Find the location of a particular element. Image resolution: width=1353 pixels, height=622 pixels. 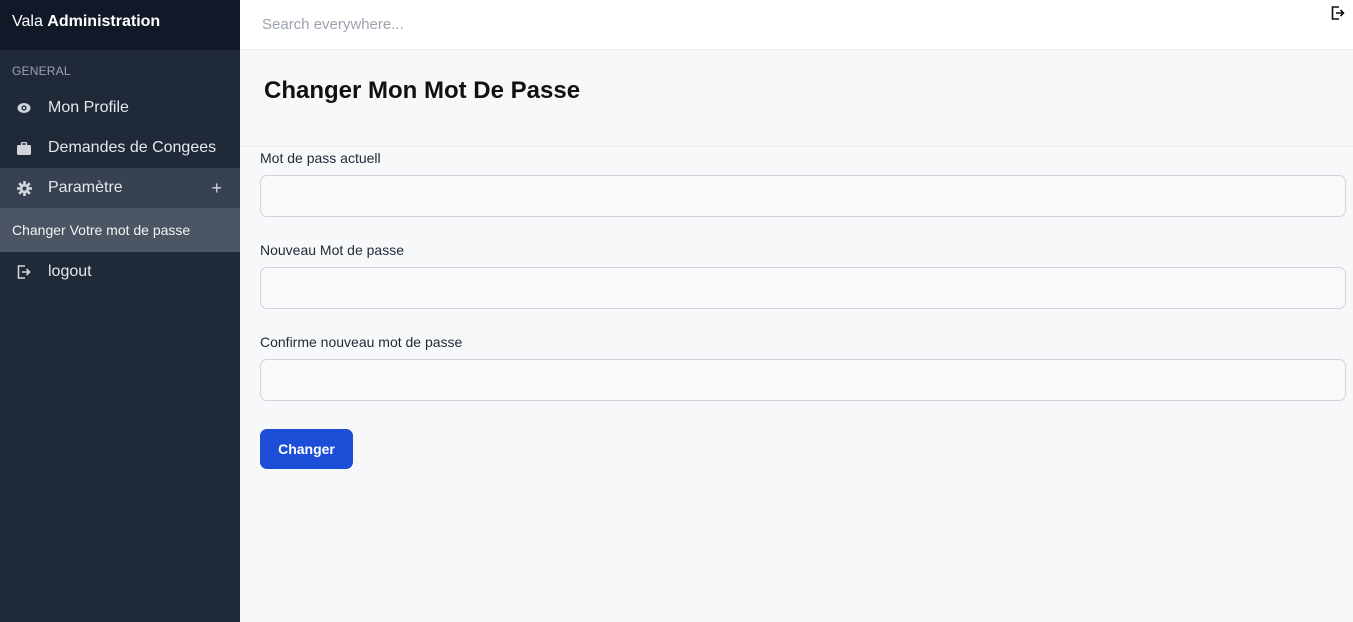

submenu-item-changer-mot-de-passe: Changer Votre mot de passe is located at coordinates (120, 230).